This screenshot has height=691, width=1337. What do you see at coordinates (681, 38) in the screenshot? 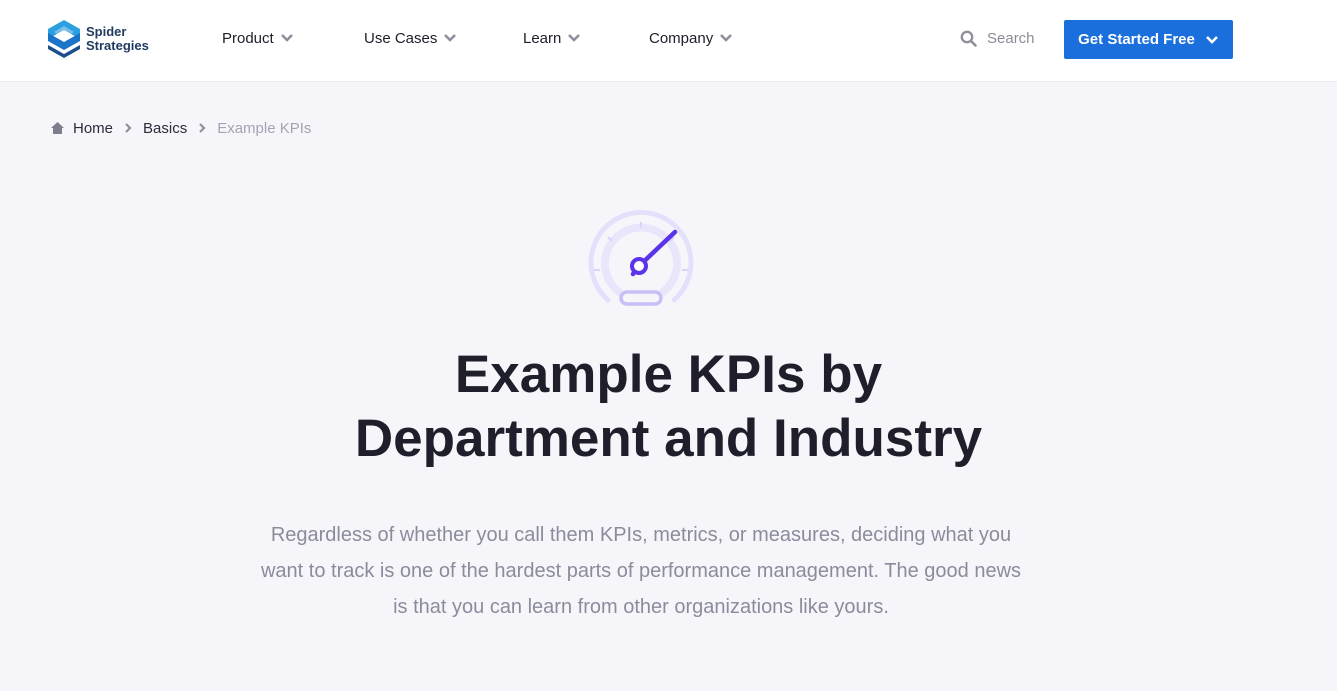
I see `nav-company-label: Company` at bounding box center [681, 38].